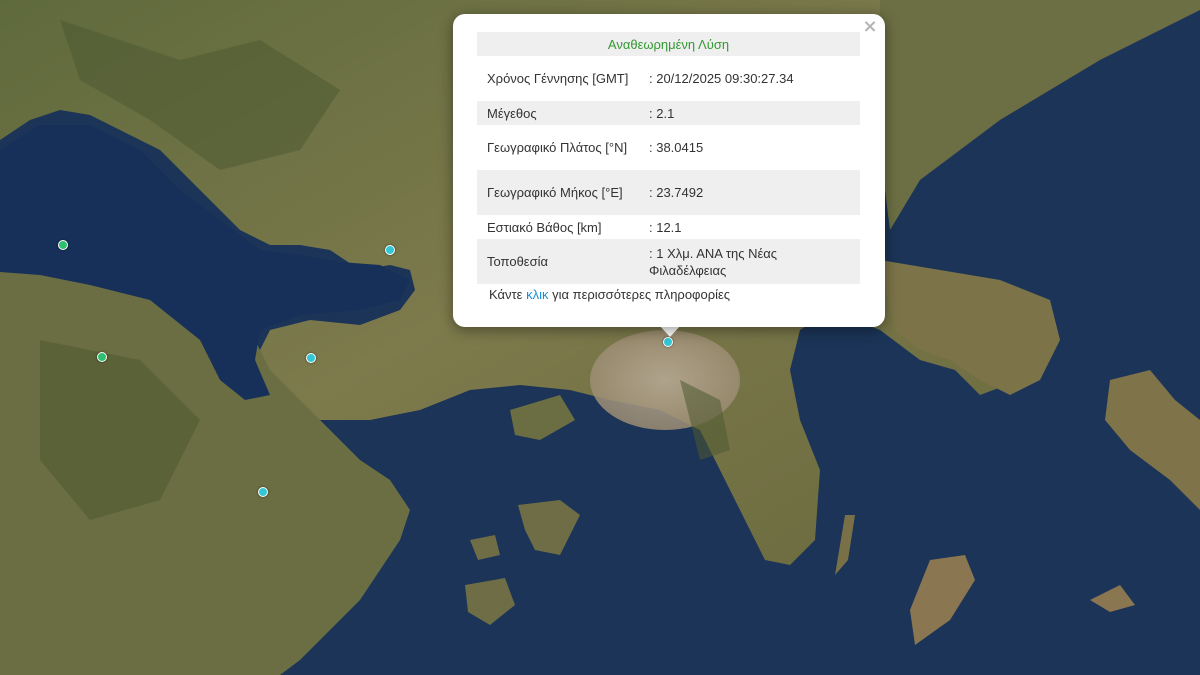 The width and height of the screenshot is (1200, 675). What do you see at coordinates (751, 192) in the screenshot?
I see `row-value-longitude: : 23.7492` at bounding box center [751, 192].